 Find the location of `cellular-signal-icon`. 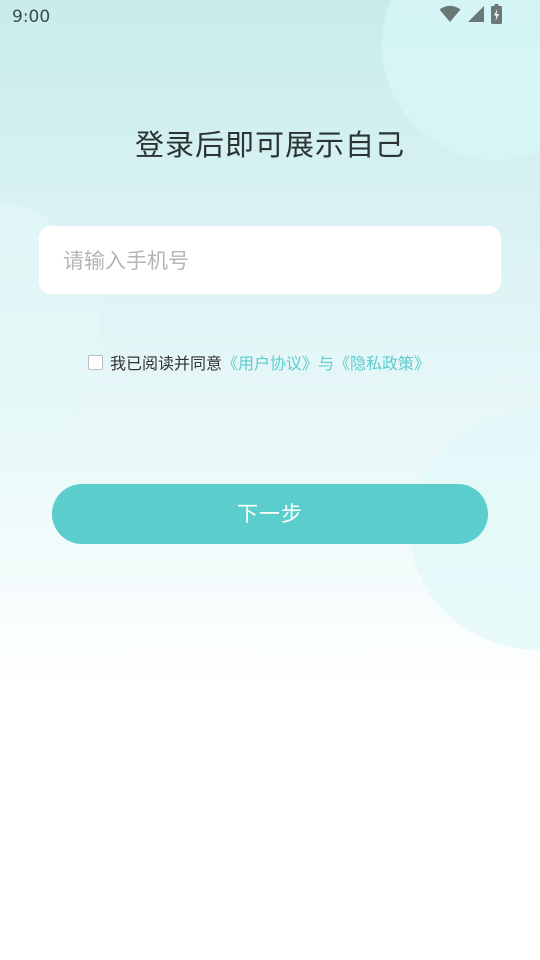

cellular-signal-icon is located at coordinates (476, 16).